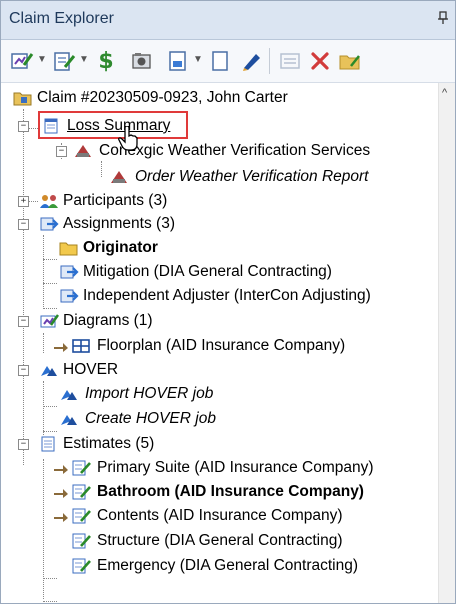  Describe the element at coordinates (48, 444) in the screenshot. I see `estimates-icon` at that location.